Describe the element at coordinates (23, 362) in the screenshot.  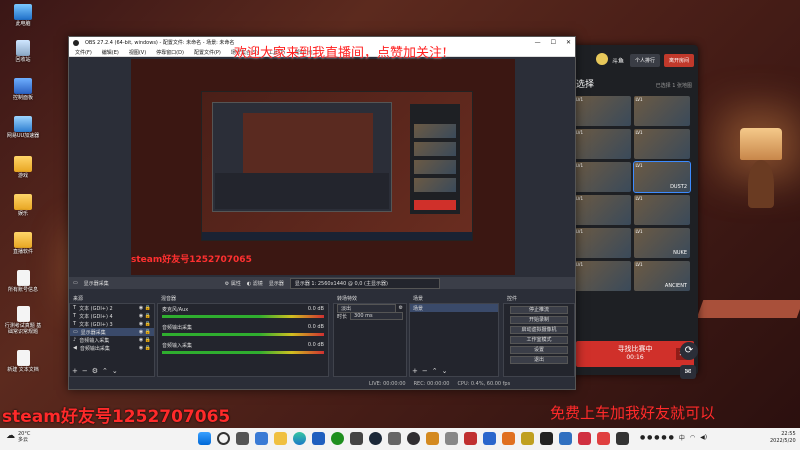
I see `desktop-icon-new-text: 新建 文本文档` at that location.